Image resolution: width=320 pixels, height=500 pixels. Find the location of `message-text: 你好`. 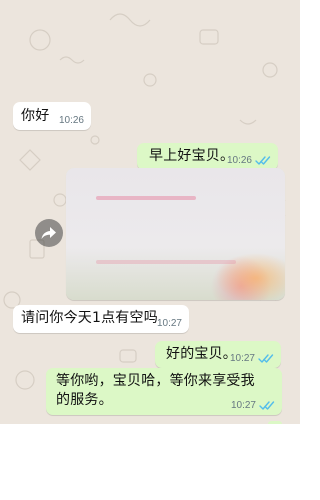

message-text: 你好 is located at coordinates (35, 116).